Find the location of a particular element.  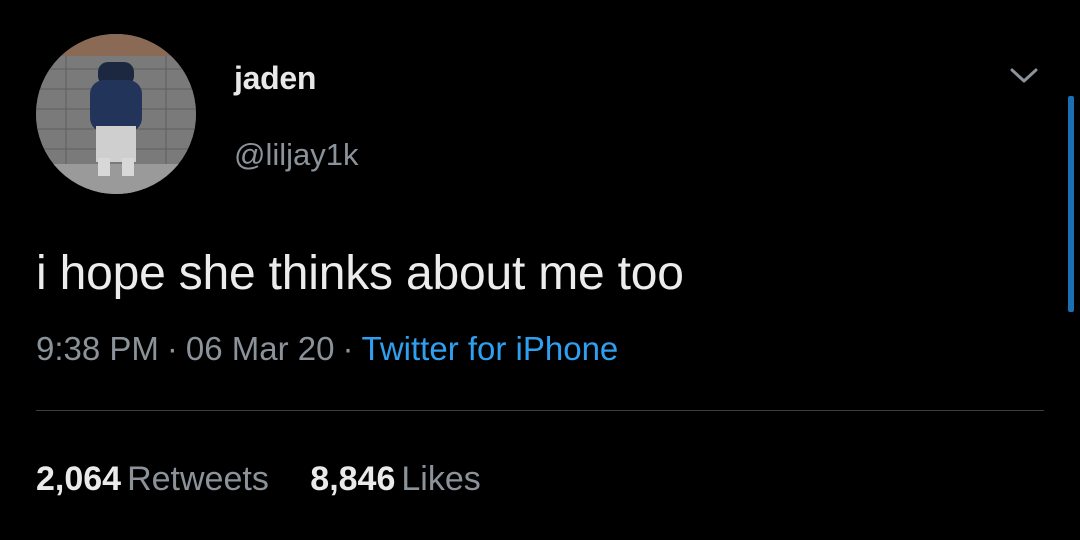

display-name: jaden is located at coordinates (275, 78).